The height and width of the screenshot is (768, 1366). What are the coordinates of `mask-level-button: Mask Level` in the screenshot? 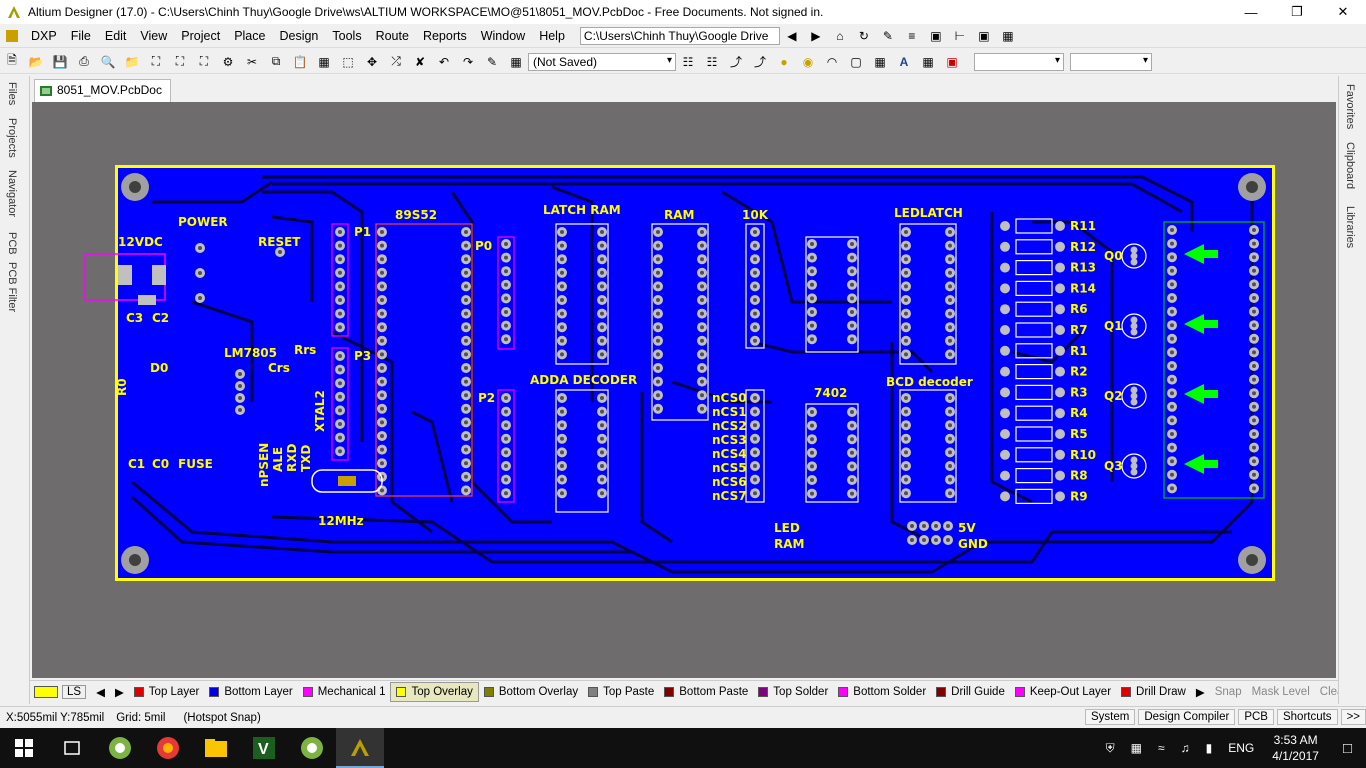 It's located at (1281, 692).